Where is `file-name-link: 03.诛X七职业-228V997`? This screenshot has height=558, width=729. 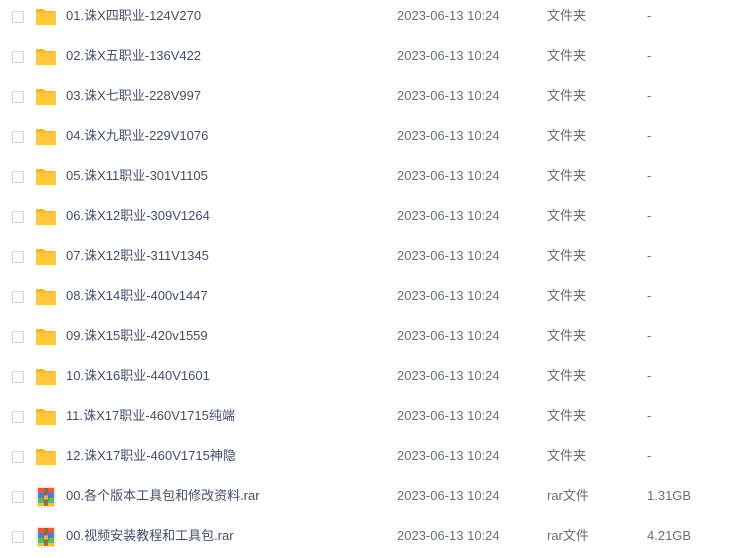 file-name-link: 03.诛X七职业-228V997 is located at coordinates (133, 96).